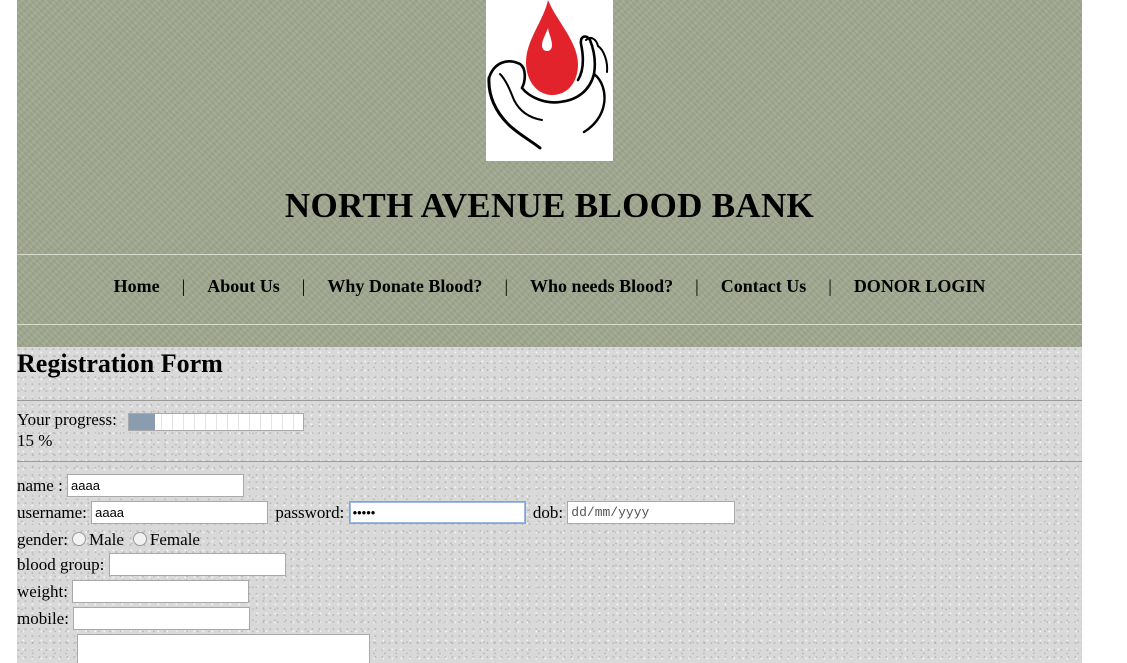 Image resolution: width=1127 pixels, height=663 pixels. Describe the element at coordinates (549, 400) in the screenshot. I see `form-divider` at that location.